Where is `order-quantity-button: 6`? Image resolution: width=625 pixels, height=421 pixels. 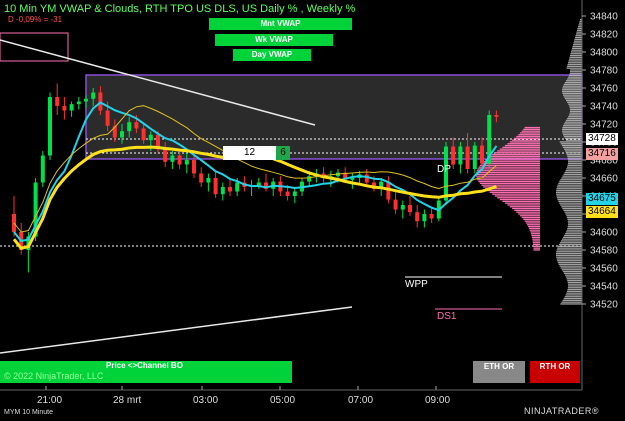
order-quantity-button: 6 is located at coordinates (283, 153).